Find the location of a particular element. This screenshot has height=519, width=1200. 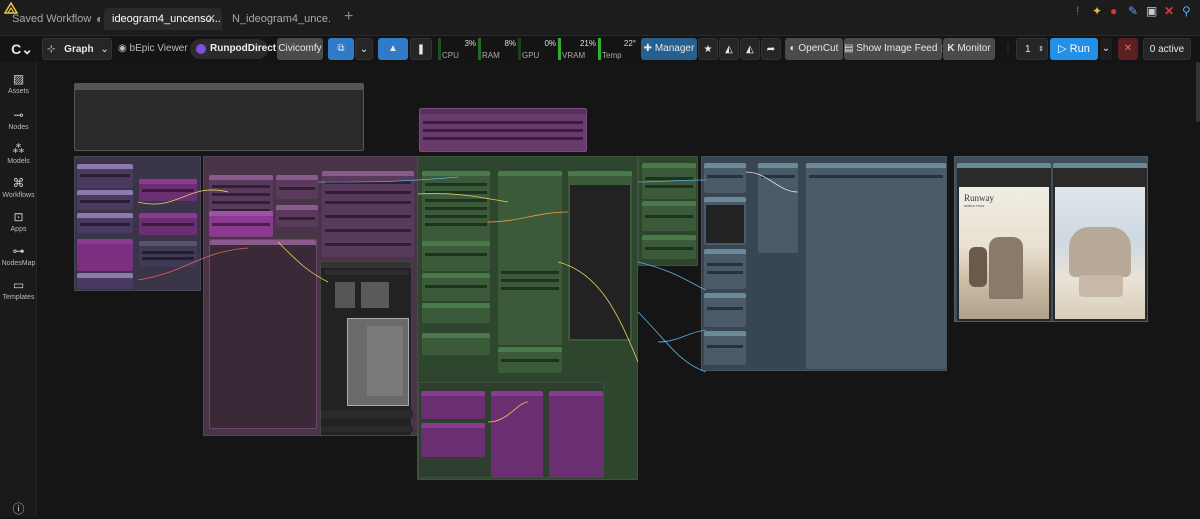

templates-icon: ▭ is located at coordinates (18, 285).